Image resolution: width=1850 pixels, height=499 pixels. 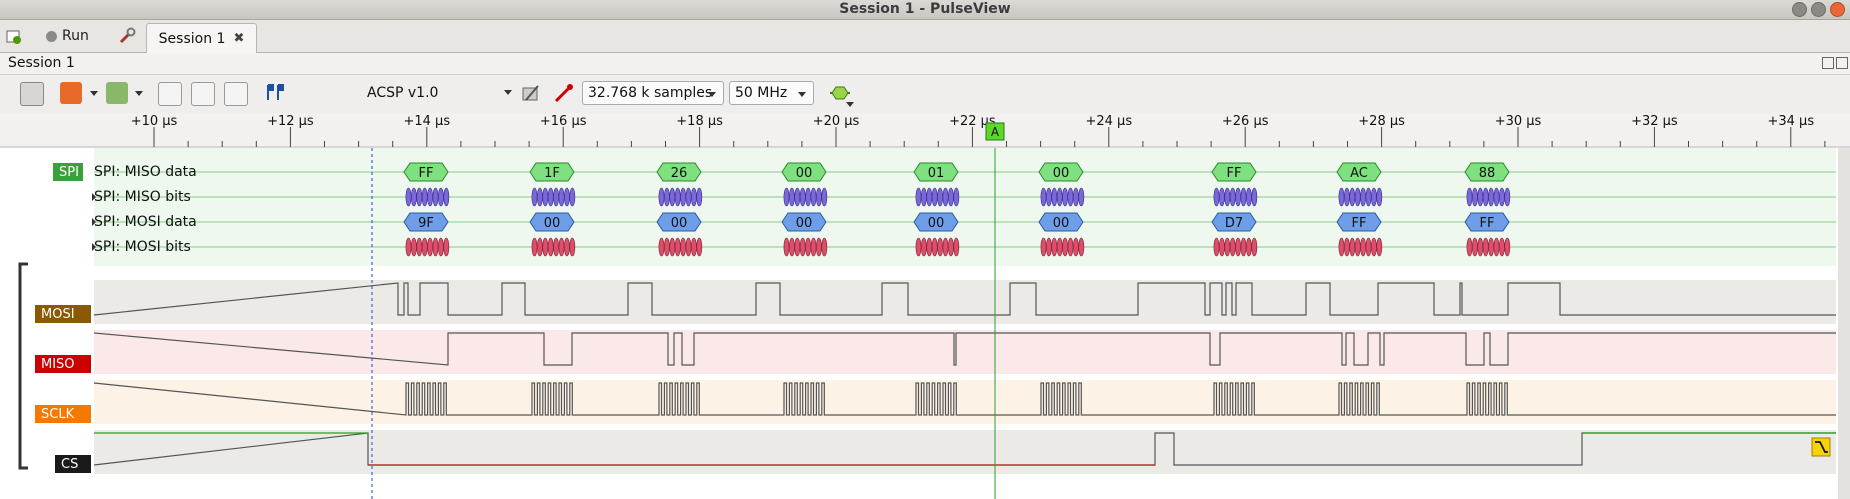 What do you see at coordinates (771, 93) in the screenshot?
I see `samplerate-select: 50 MHz` at bounding box center [771, 93].